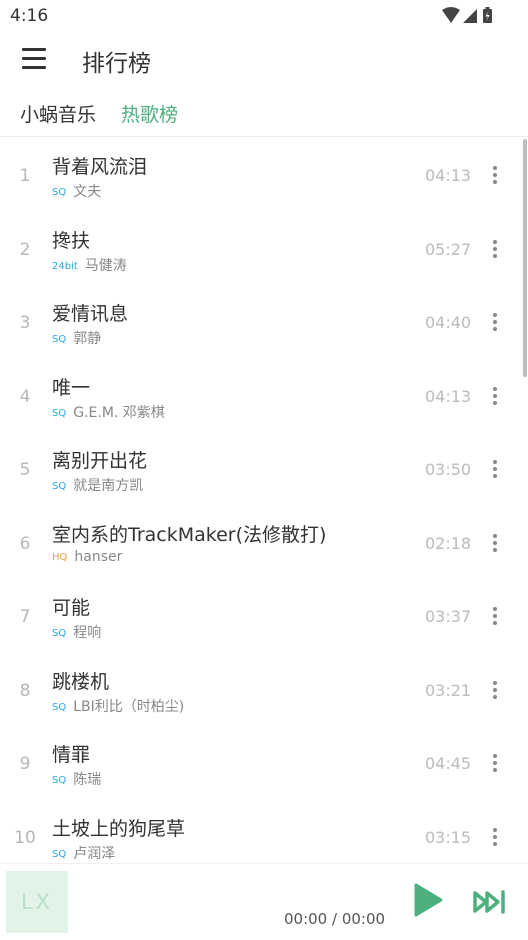  What do you see at coordinates (119, 412) in the screenshot?
I see `song-artist: G.E.M. 邓紫棋` at bounding box center [119, 412].